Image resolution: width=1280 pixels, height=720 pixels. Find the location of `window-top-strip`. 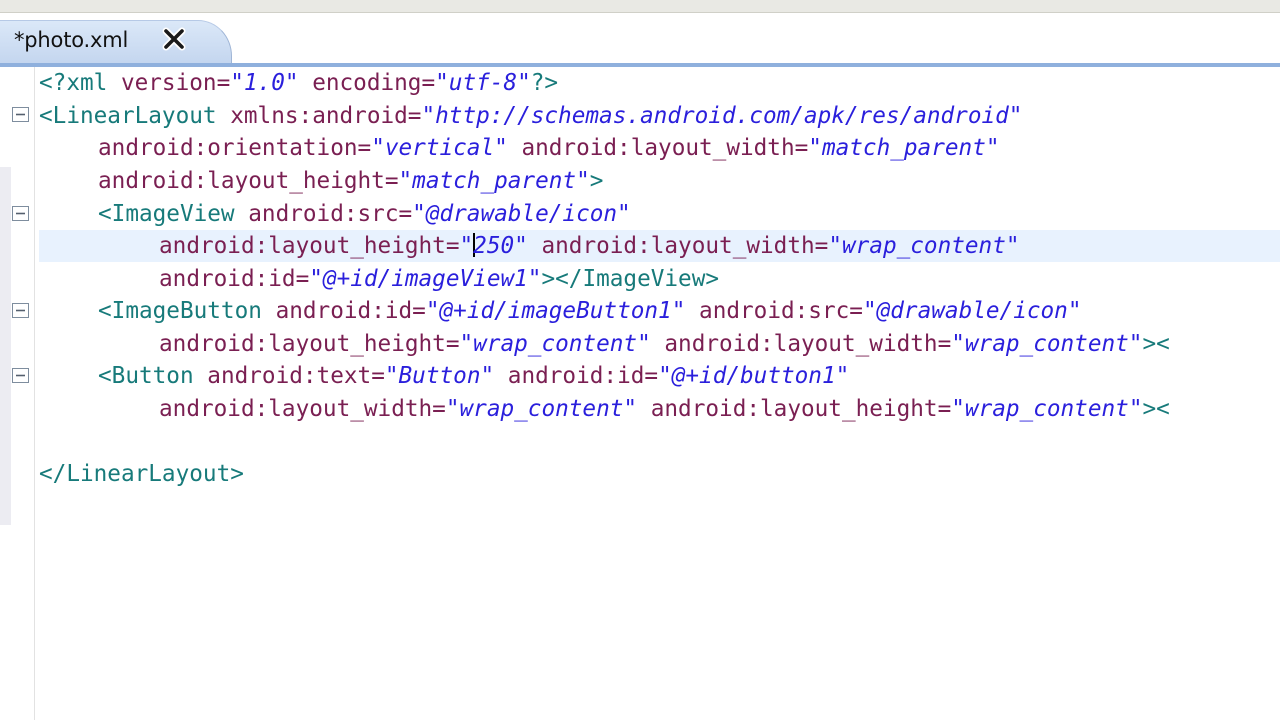

window-top-strip is located at coordinates (640, 6).